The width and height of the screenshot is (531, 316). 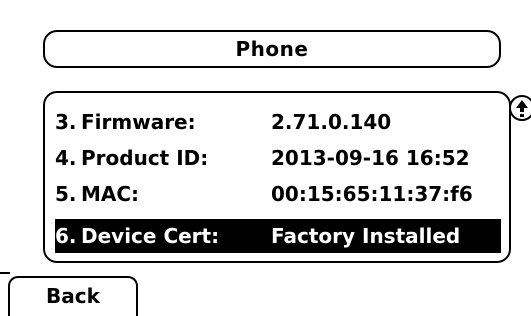 I want to click on softkey-divider, so click(x=5, y=273).